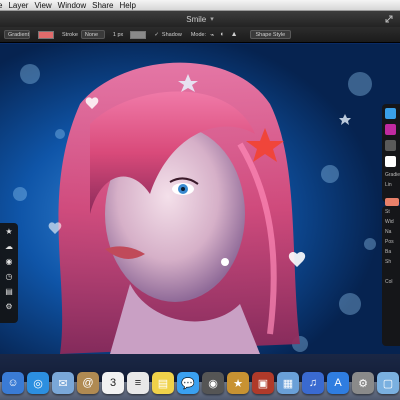 This screenshot has height=400, width=400. I want to click on dock: ☺ ◎ ✉ @3 ≡ ▤ 💬 ◉ ★ ▣ ▦ ♫ A ⚙ ▢, so click(200, 377).